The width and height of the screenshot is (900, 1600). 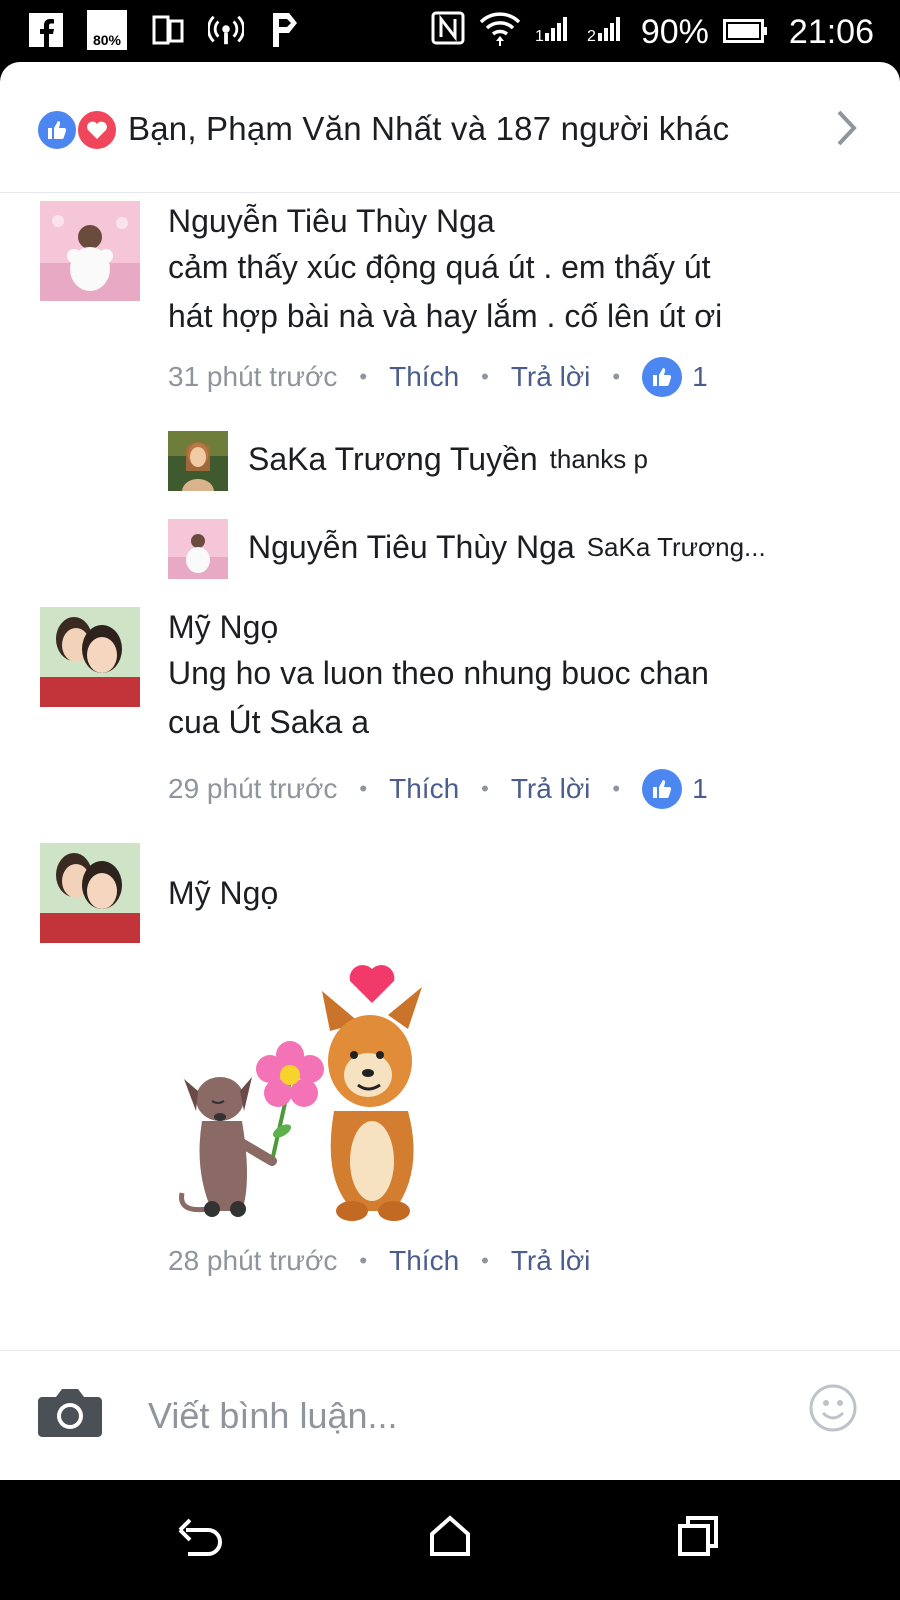 I want to click on reaction-icons, so click(x=78, y=130).